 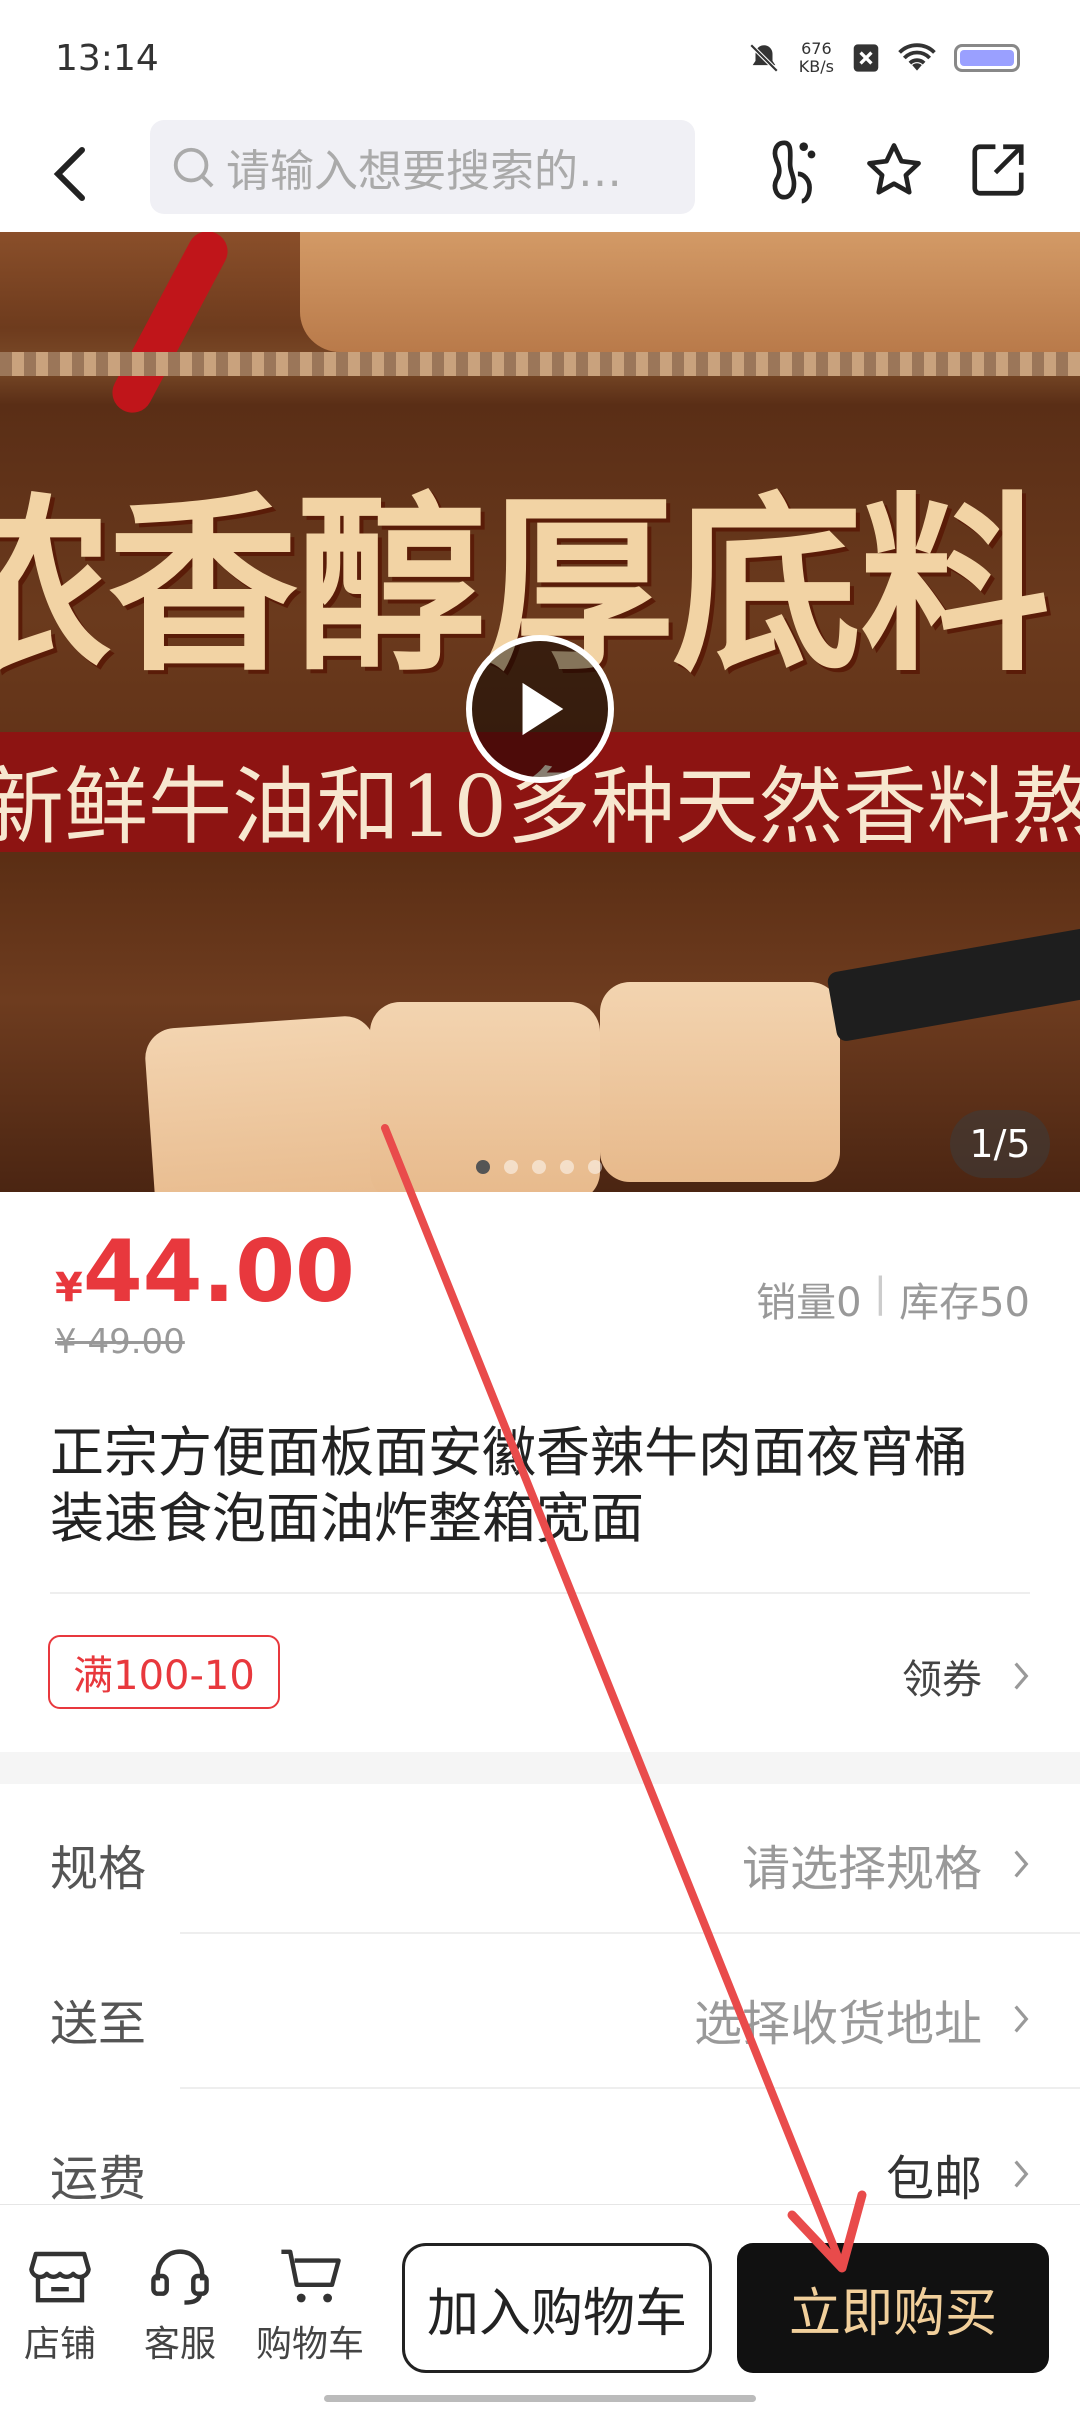 I want to click on footprint-icon, so click(x=794, y=172).